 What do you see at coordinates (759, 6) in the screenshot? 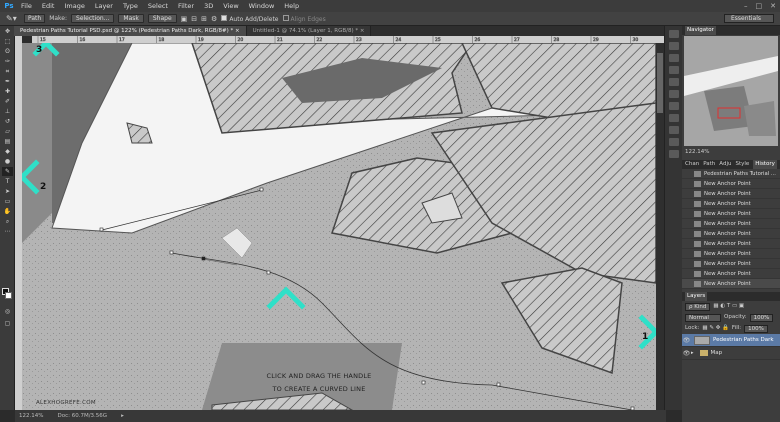
I see `maximize-icon: □` at bounding box center [759, 6].